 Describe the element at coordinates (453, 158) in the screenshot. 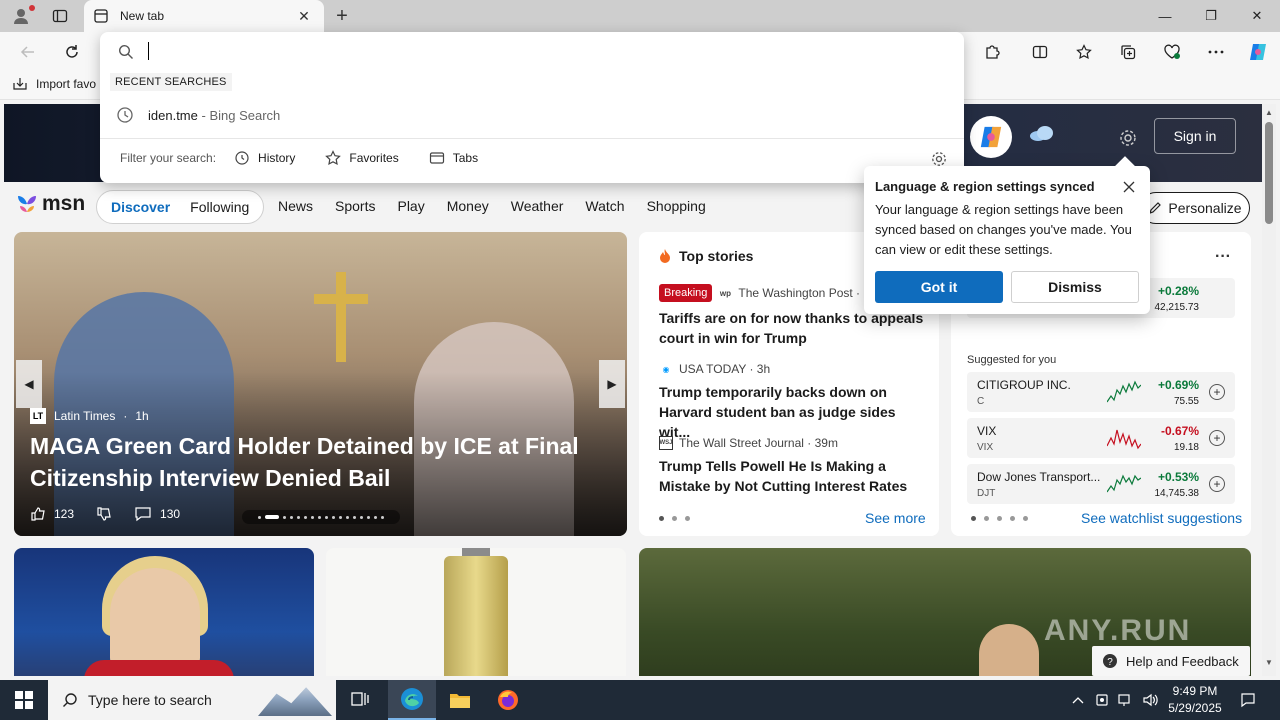

I see `filter-tabs: Tabs` at that location.